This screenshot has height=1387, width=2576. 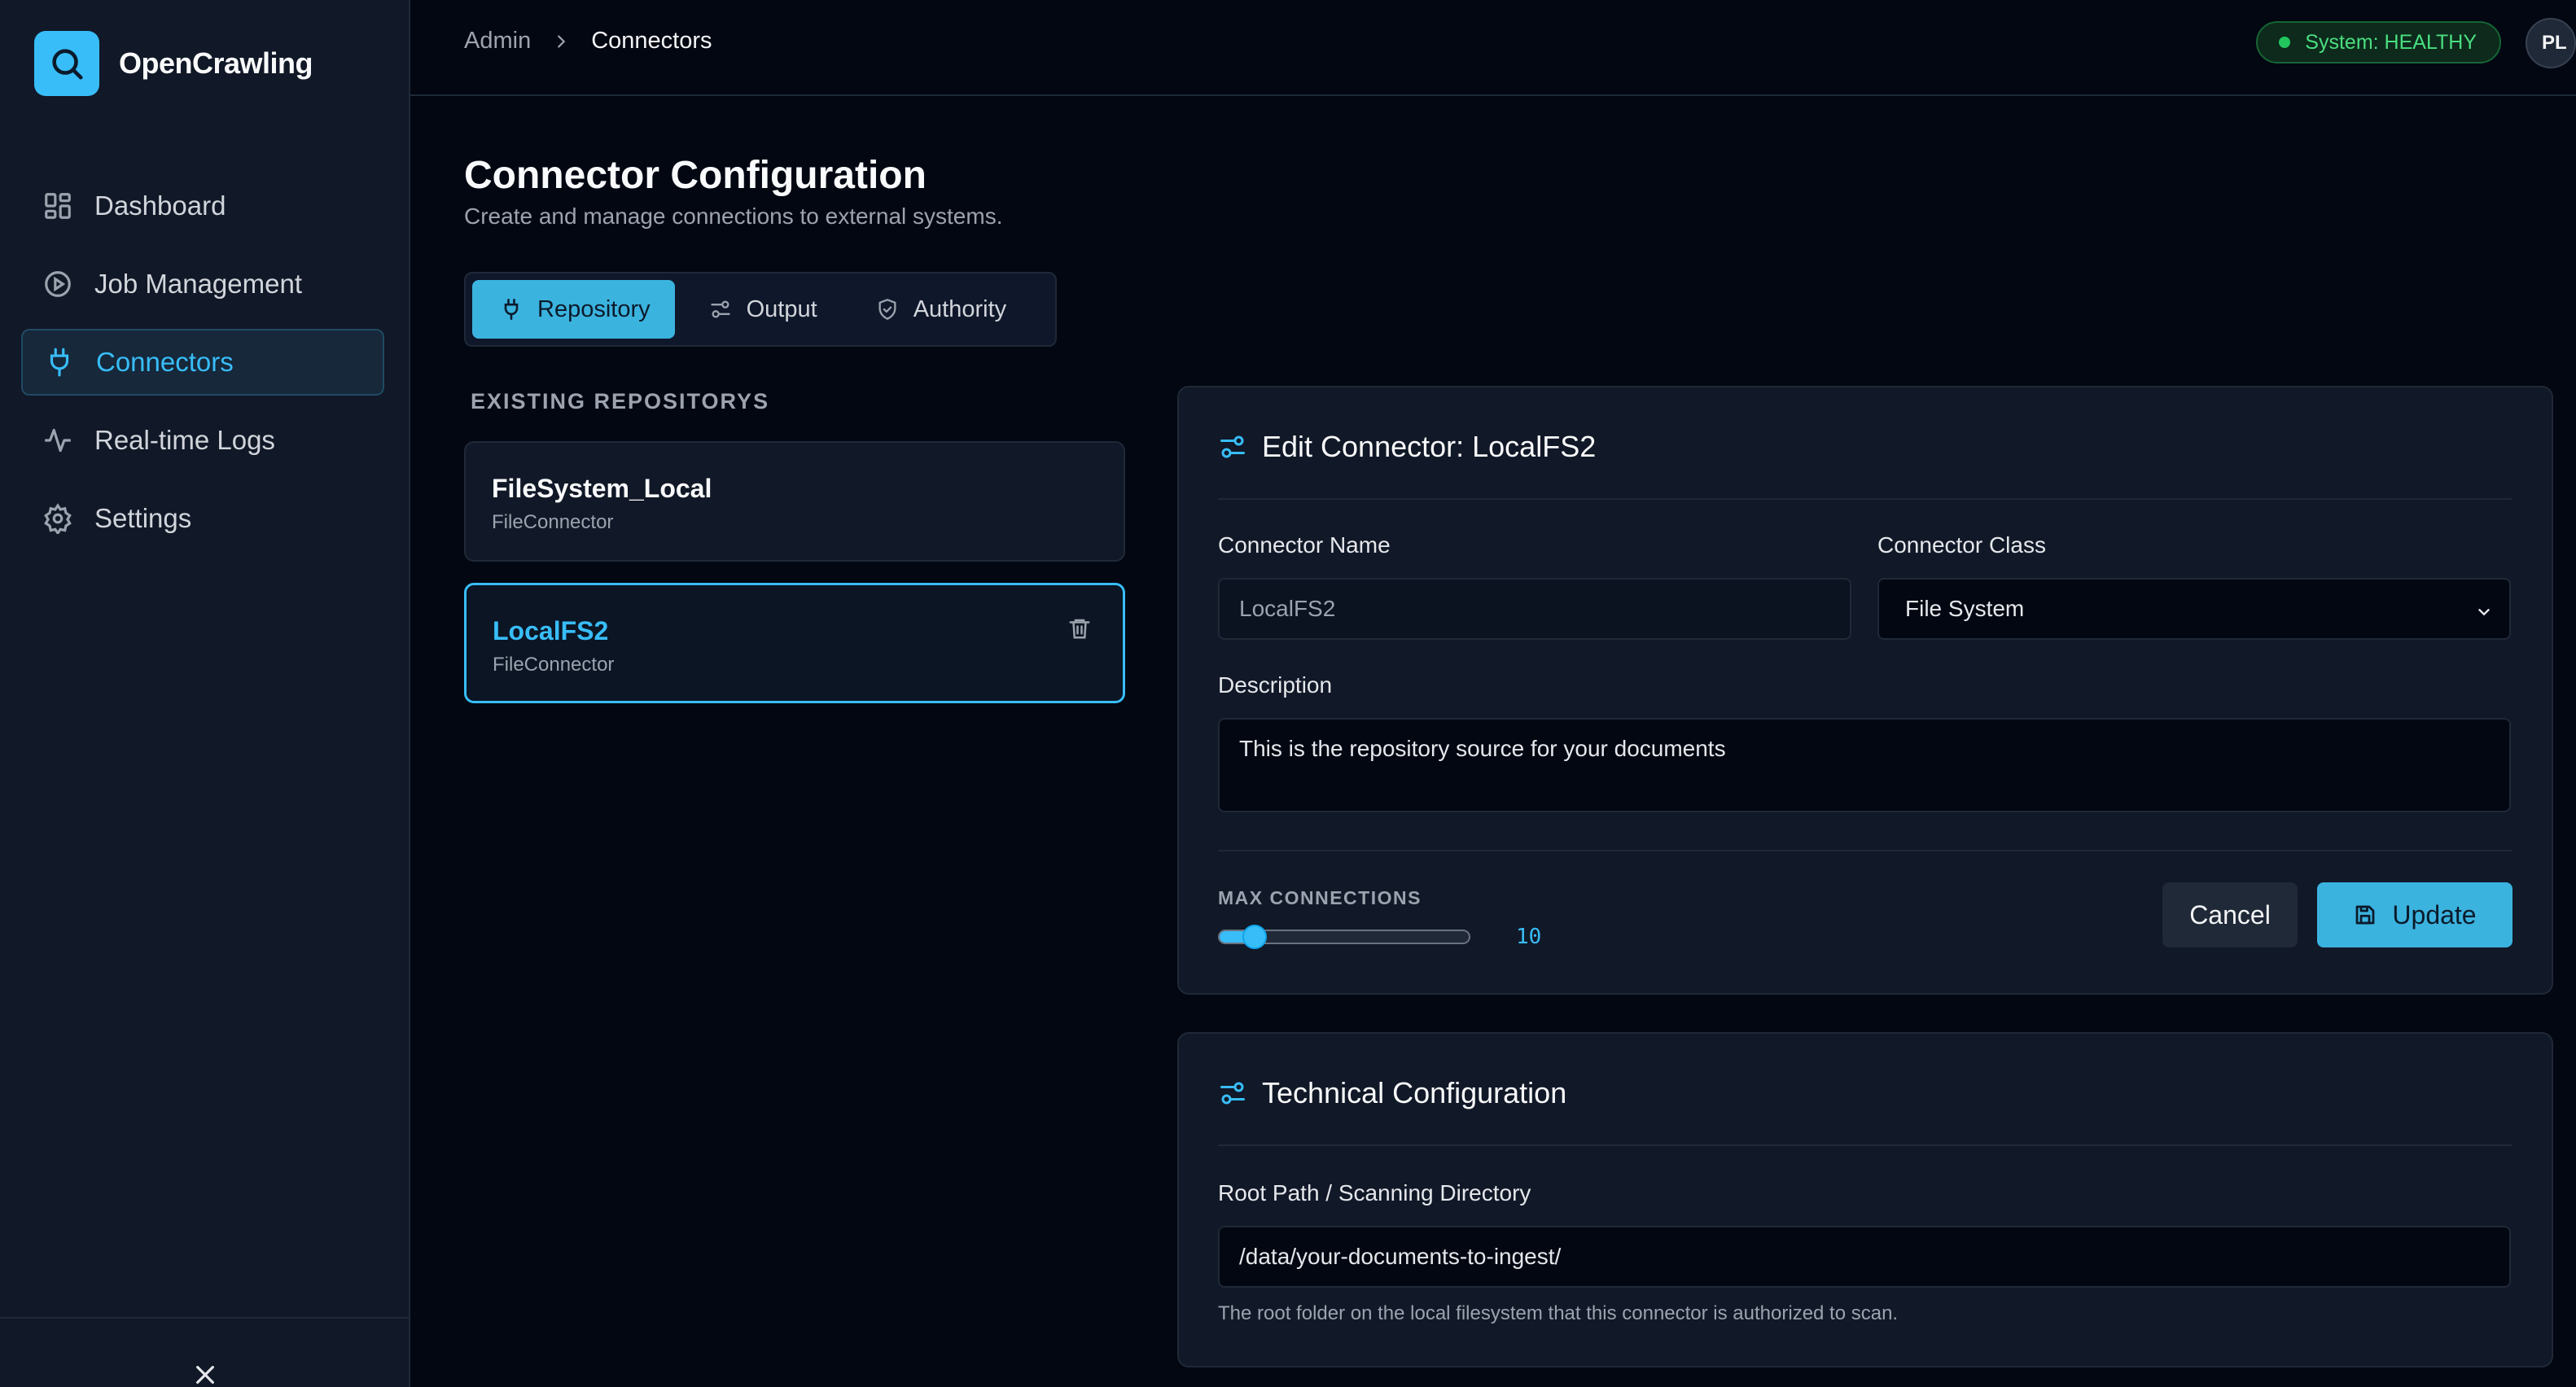 What do you see at coordinates (794, 501) in the screenshot?
I see `repository-card: FileSystem_Local FileConnector` at bounding box center [794, 501].